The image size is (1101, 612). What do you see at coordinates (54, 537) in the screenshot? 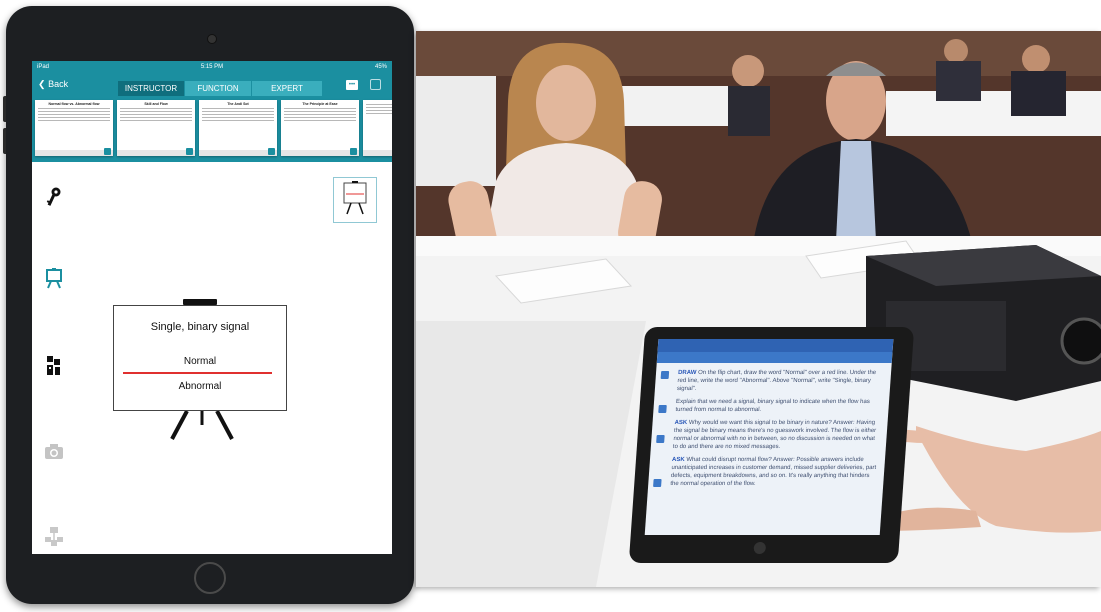
I see `org-chart-icon` at bounding box center [54, 537].